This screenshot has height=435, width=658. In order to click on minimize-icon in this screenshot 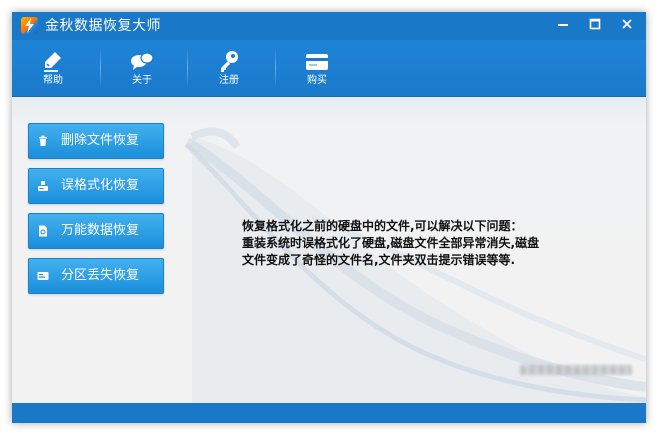, I will do `click(563, 25)`.